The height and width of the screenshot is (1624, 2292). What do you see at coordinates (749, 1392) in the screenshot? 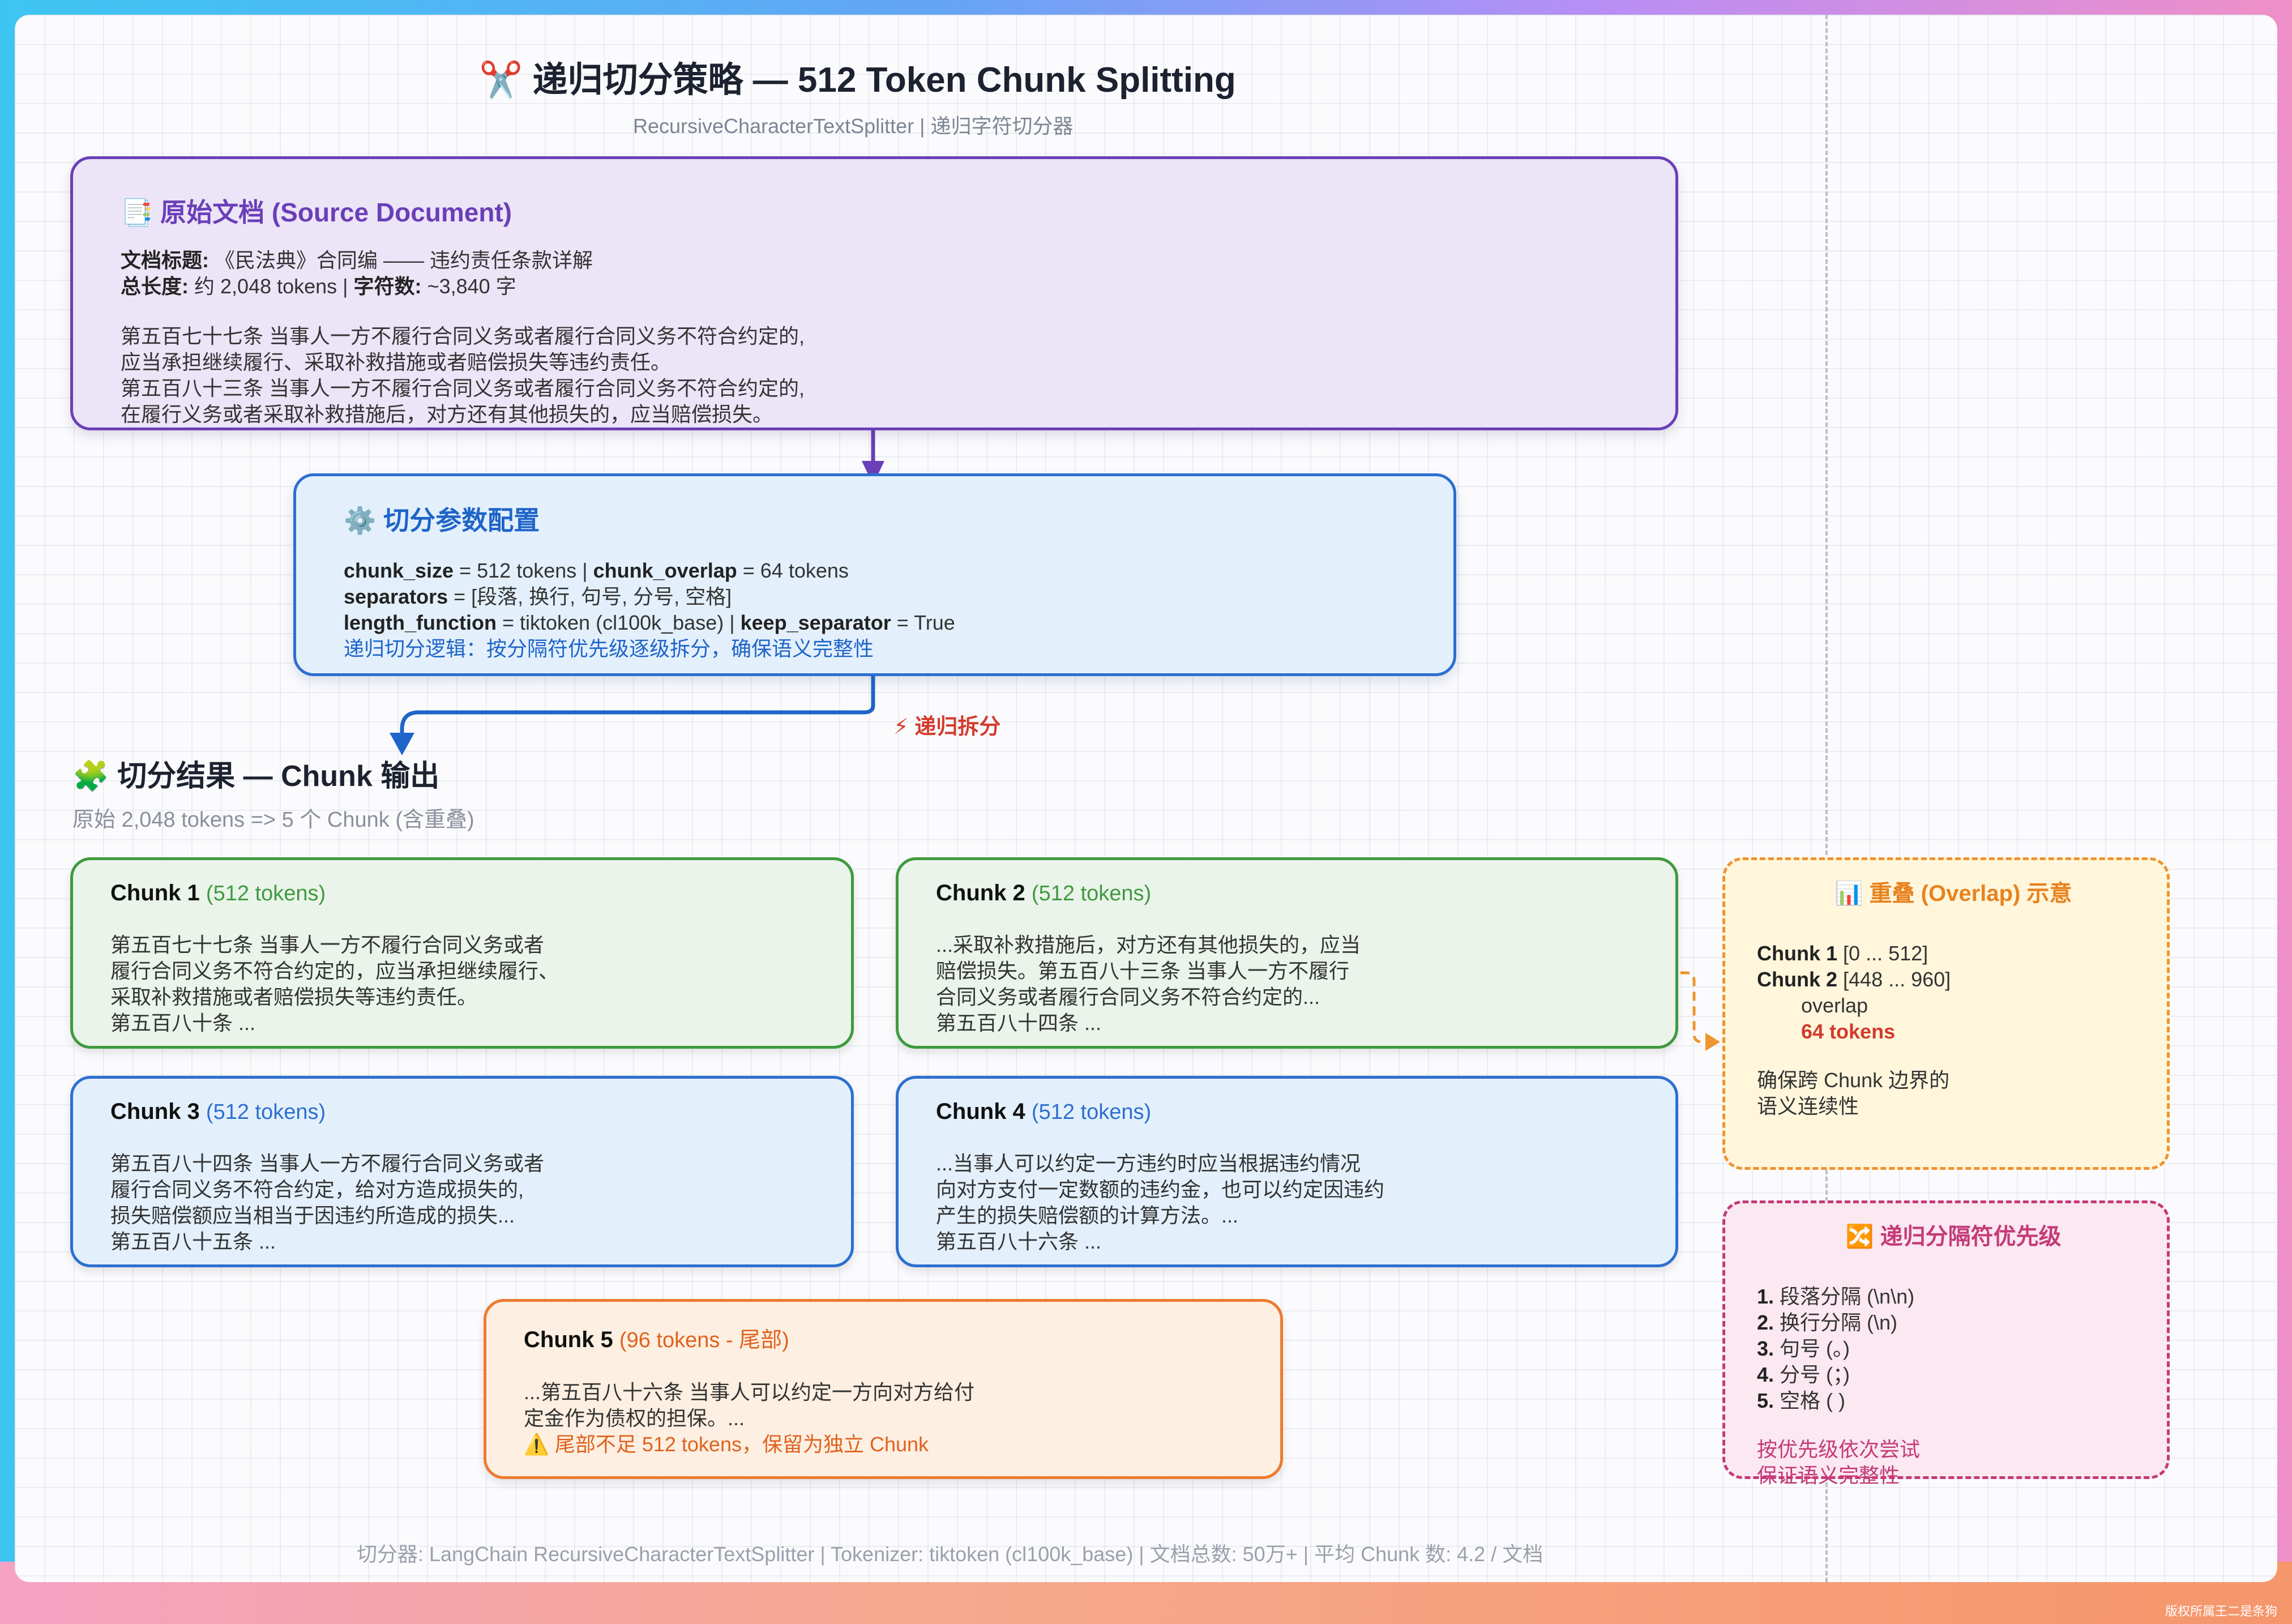
I see `chunk-text-line: ...第五百八十六条 当事人可以约定一方向对方给付` at bounding box center [749, 1392].